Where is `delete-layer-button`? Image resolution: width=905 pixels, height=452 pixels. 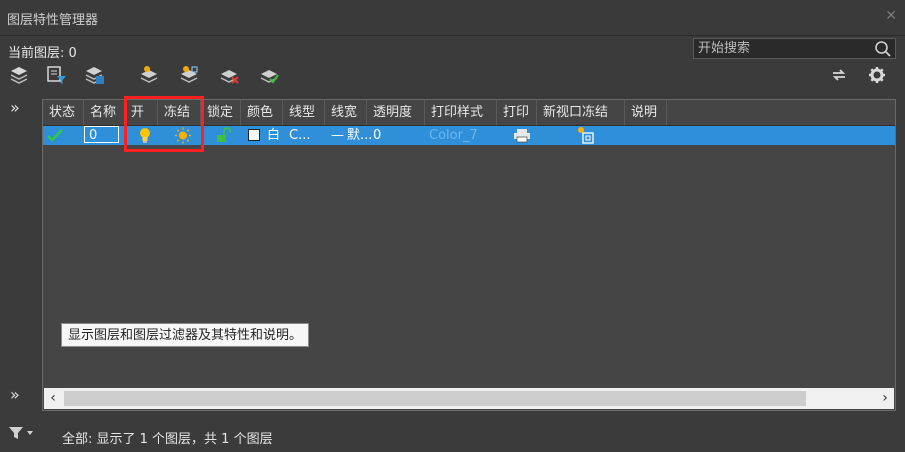
delete-layer-button is located at coordinates (229, 75).